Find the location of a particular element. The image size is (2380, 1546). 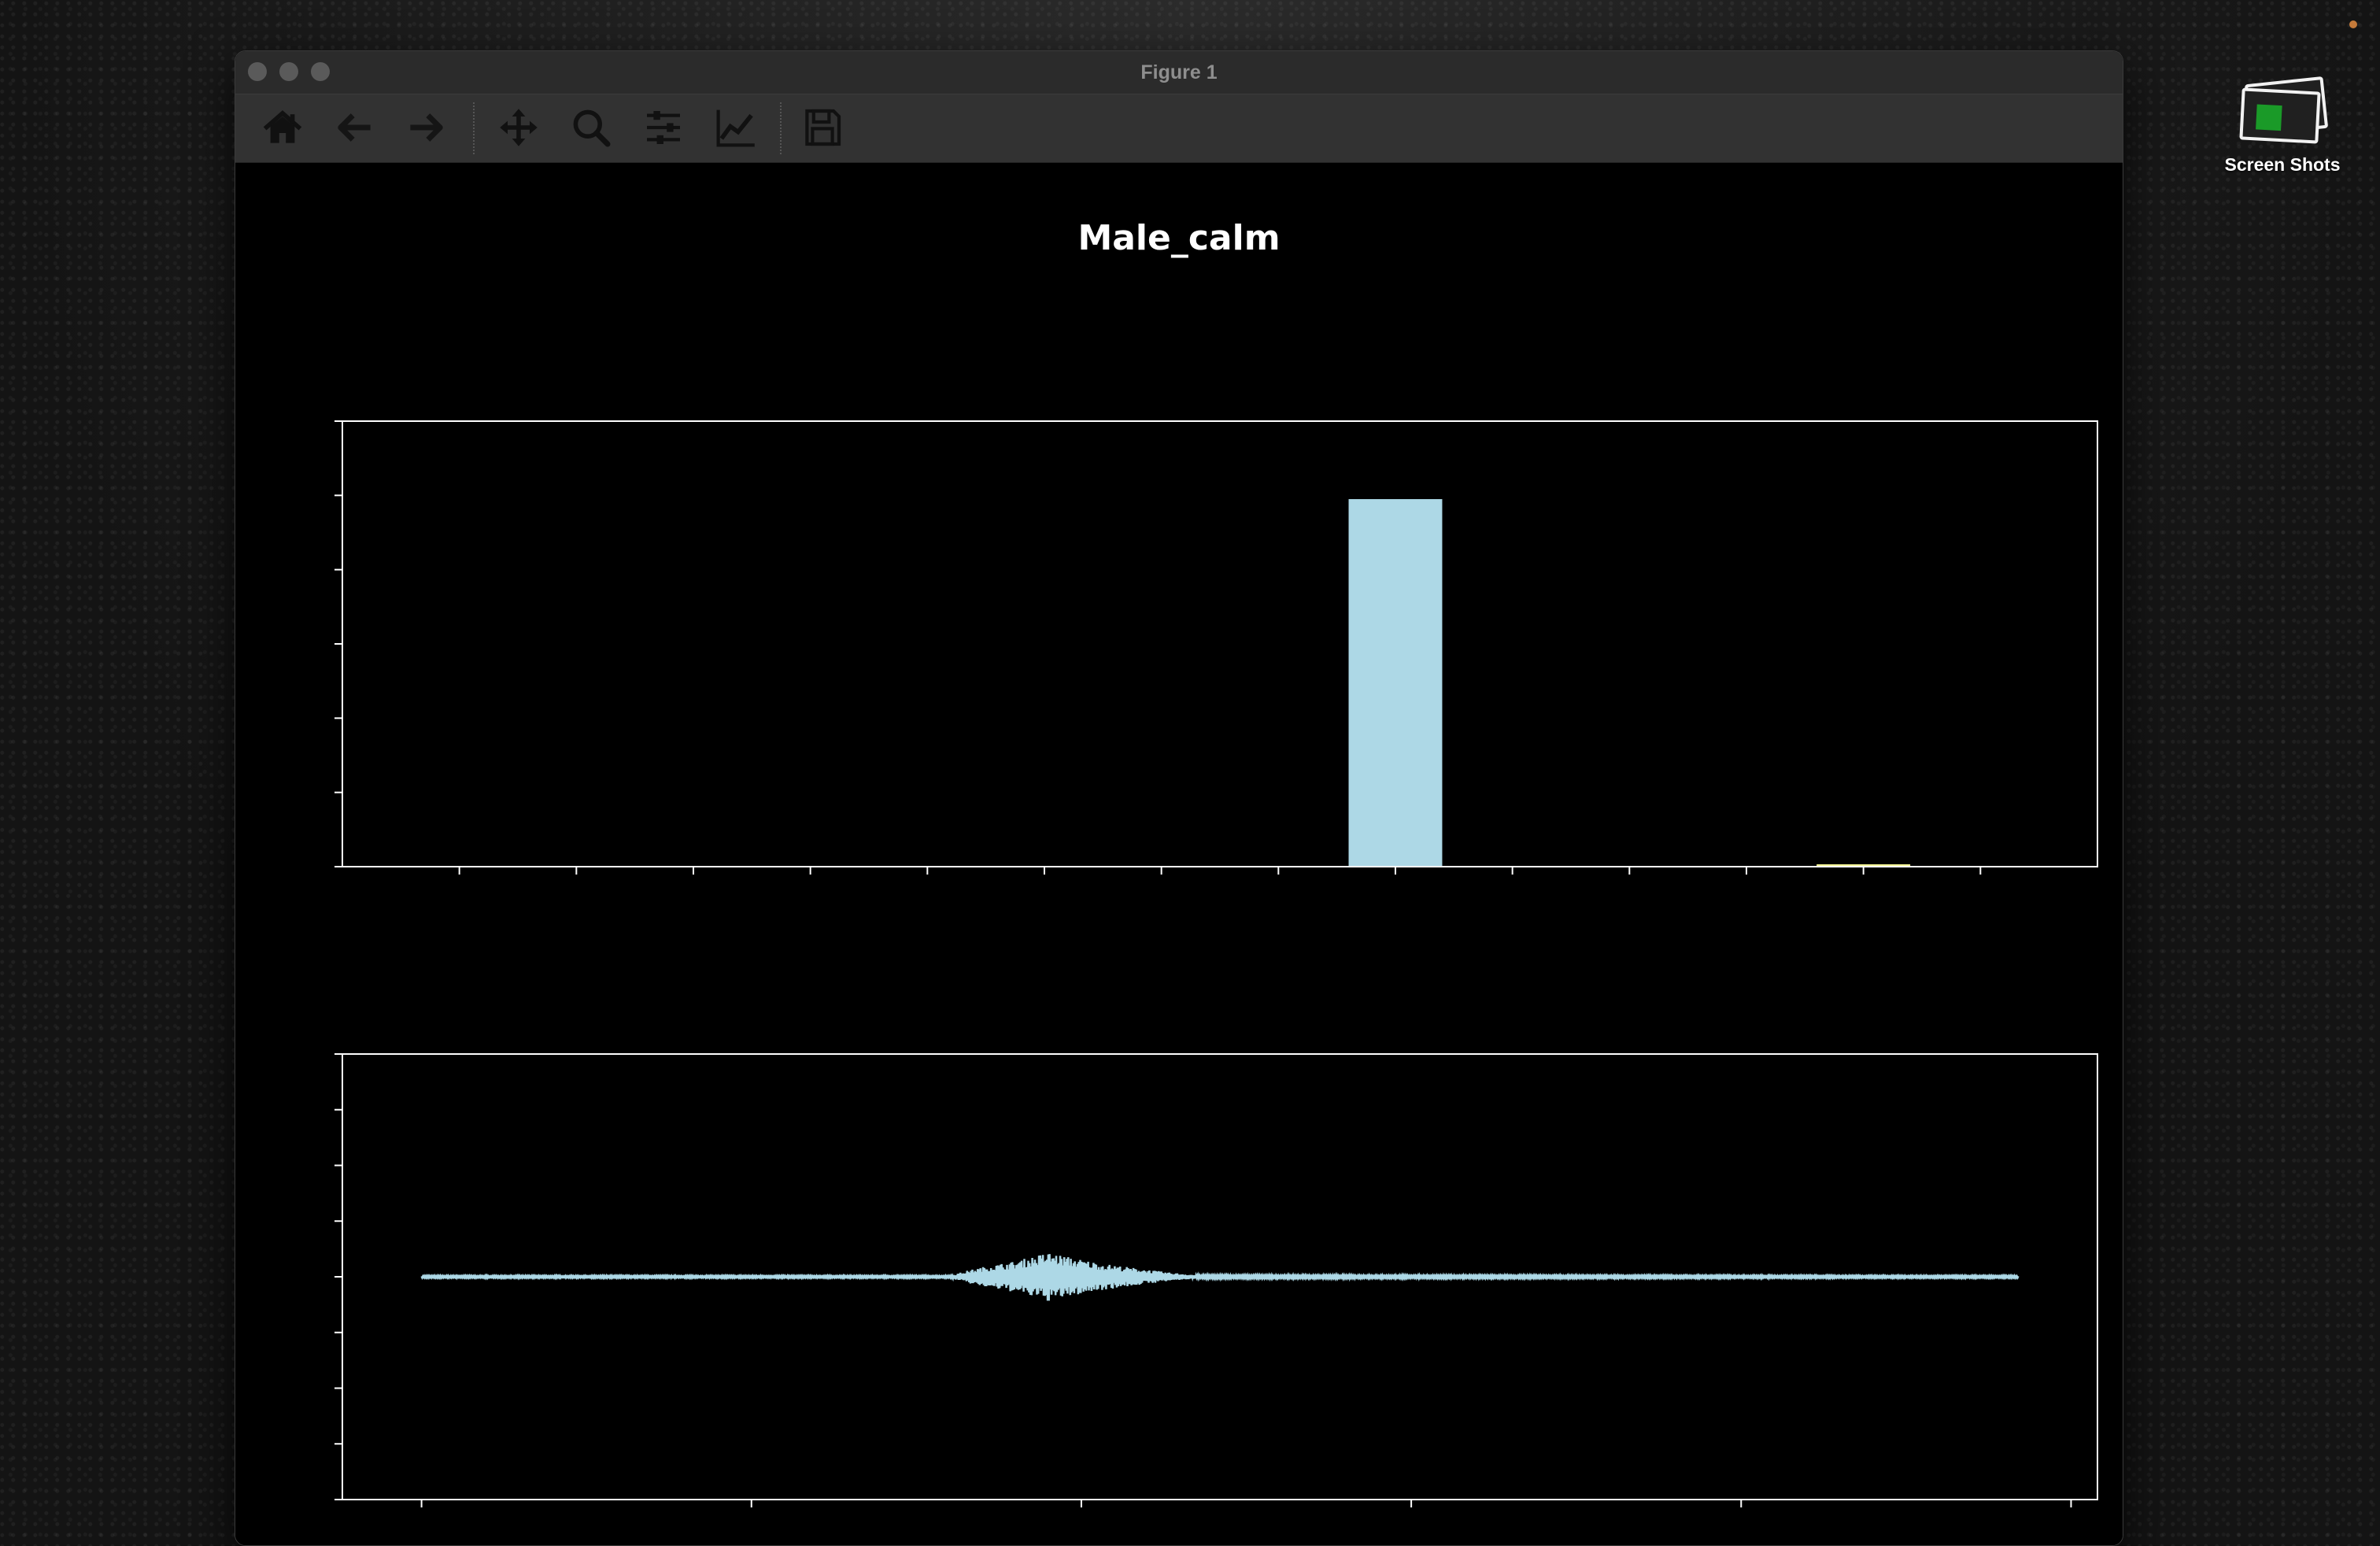

configure-subplots-button is located at coordinates (663, 127).